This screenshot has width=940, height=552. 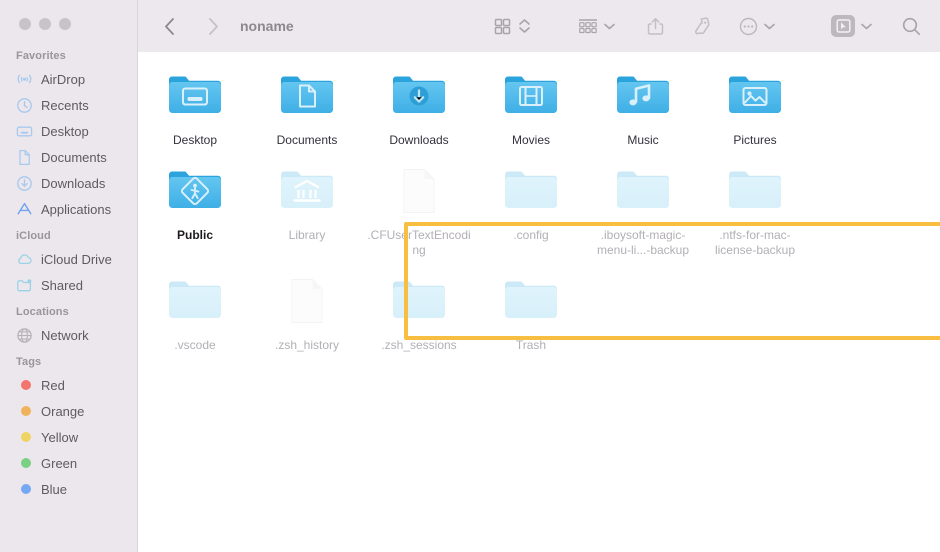 I want to click on file-item-label: .config, so click(x=531, y=235).